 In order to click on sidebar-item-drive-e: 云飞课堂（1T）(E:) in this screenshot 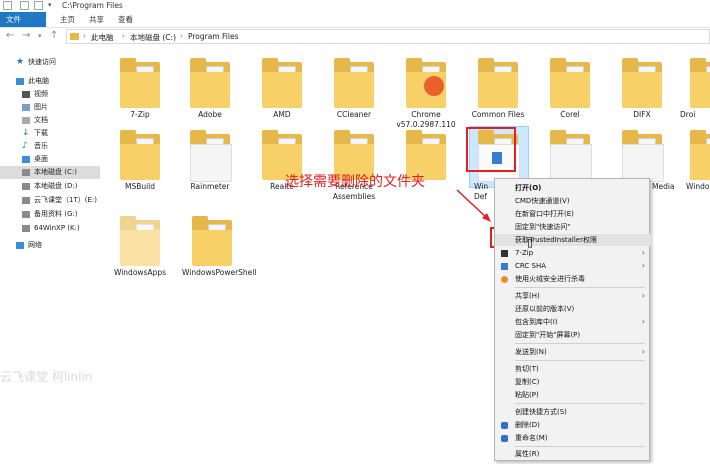, I will do `click(50, 200)`.